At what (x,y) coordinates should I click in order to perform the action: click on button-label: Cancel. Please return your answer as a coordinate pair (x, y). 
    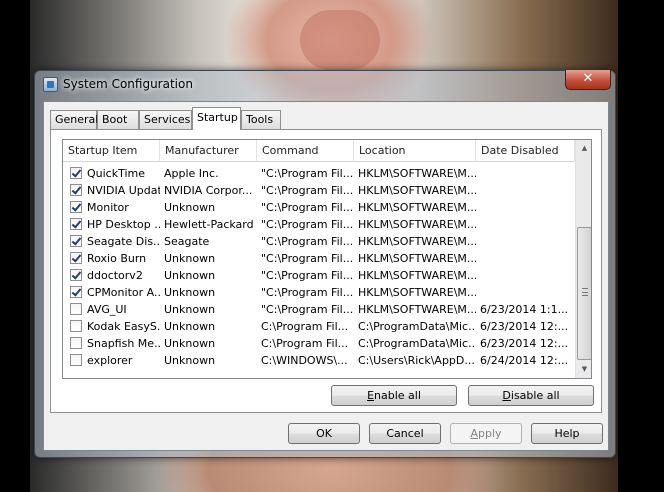
    Looking at the image, I should click on (405, 433).